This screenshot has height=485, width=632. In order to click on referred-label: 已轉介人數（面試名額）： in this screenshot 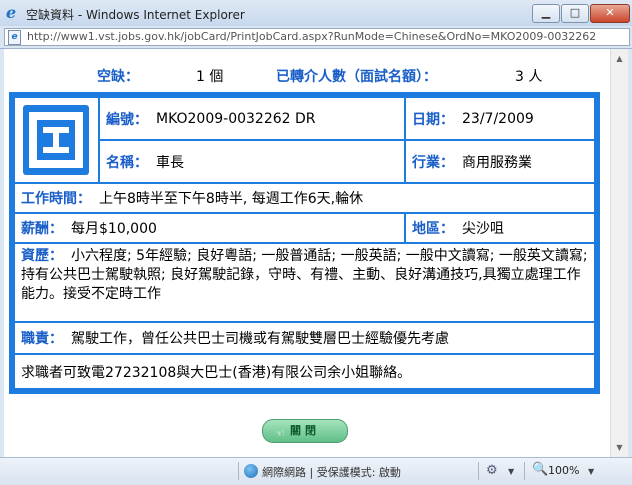, I will do `click(356, 77)`.